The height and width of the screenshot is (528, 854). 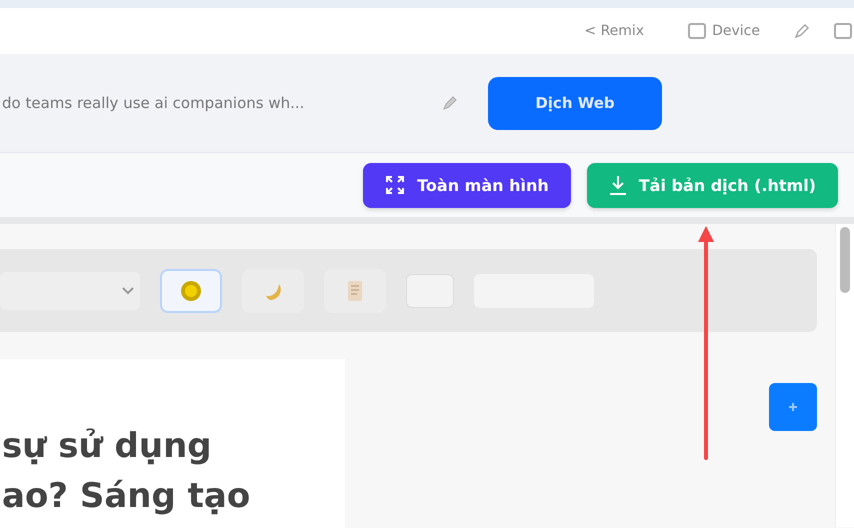 I want to click on voice-dropdown, so click(x=70, y=291).